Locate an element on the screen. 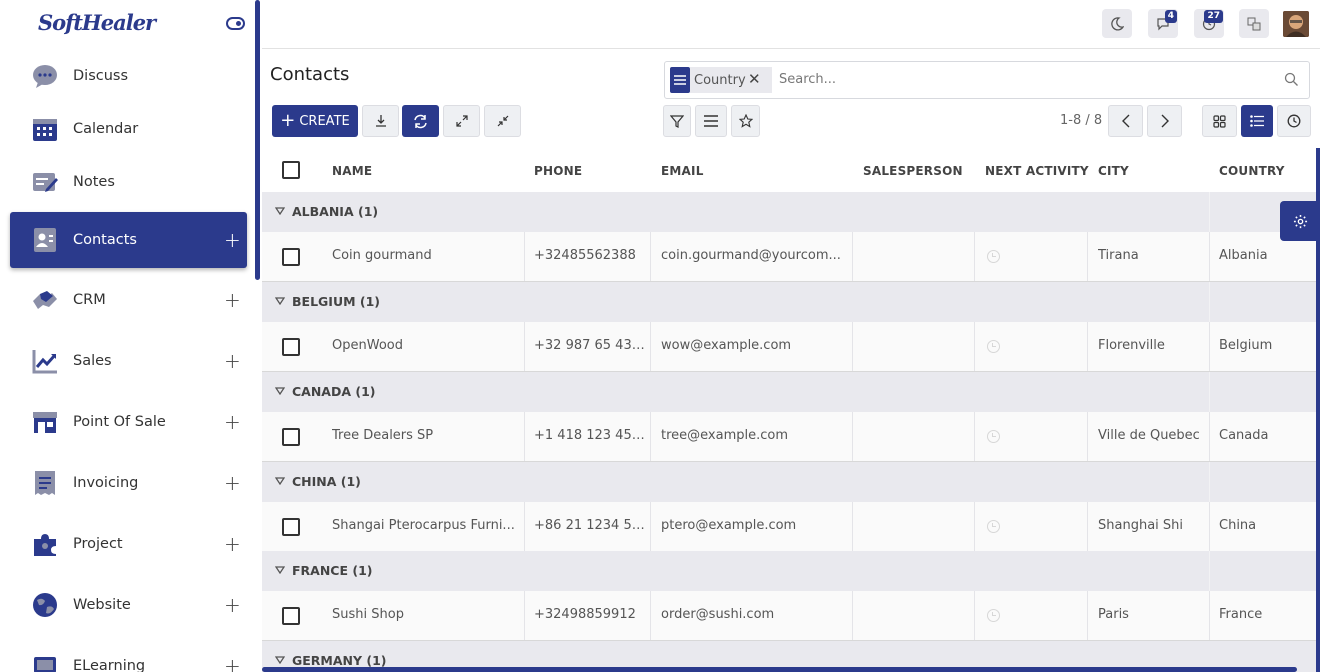 Image resolution: width=1320 pixels, height=672 pixels. download-button is located at coordinates (380, 121).